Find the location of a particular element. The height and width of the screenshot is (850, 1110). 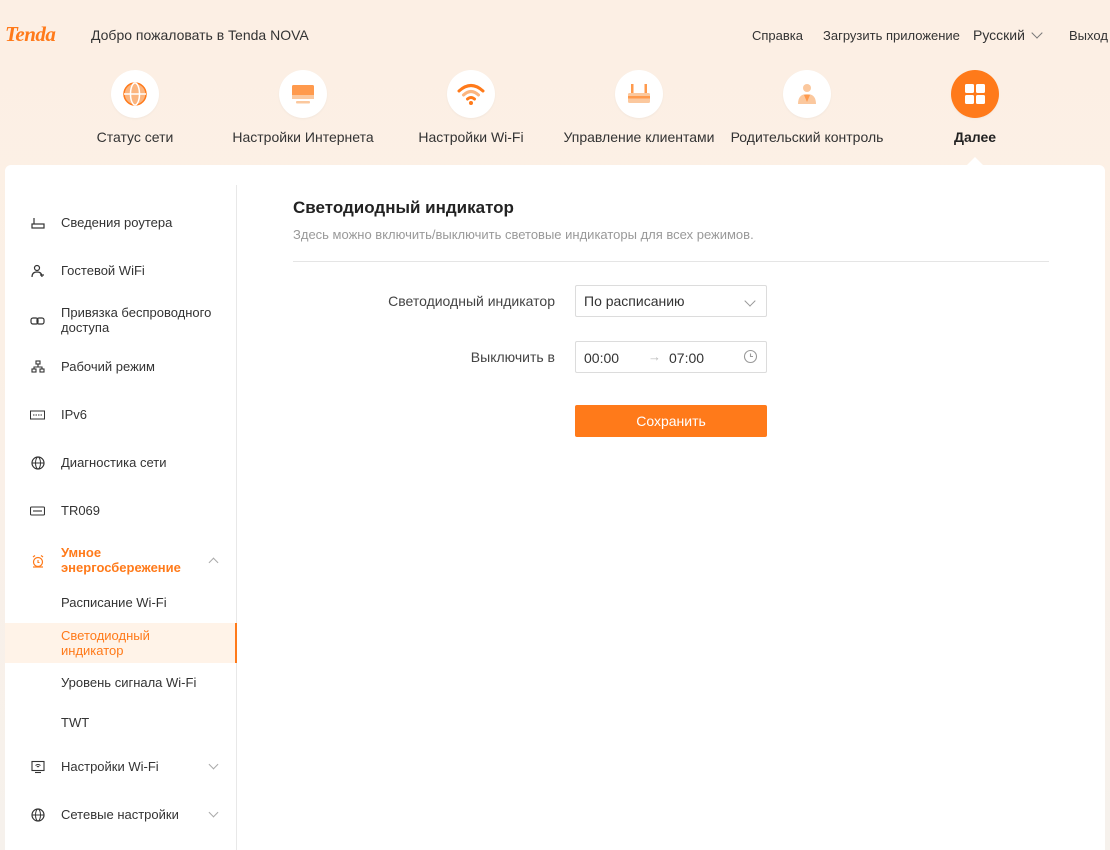

language-label: Русский is located at coordinates (999, 35).